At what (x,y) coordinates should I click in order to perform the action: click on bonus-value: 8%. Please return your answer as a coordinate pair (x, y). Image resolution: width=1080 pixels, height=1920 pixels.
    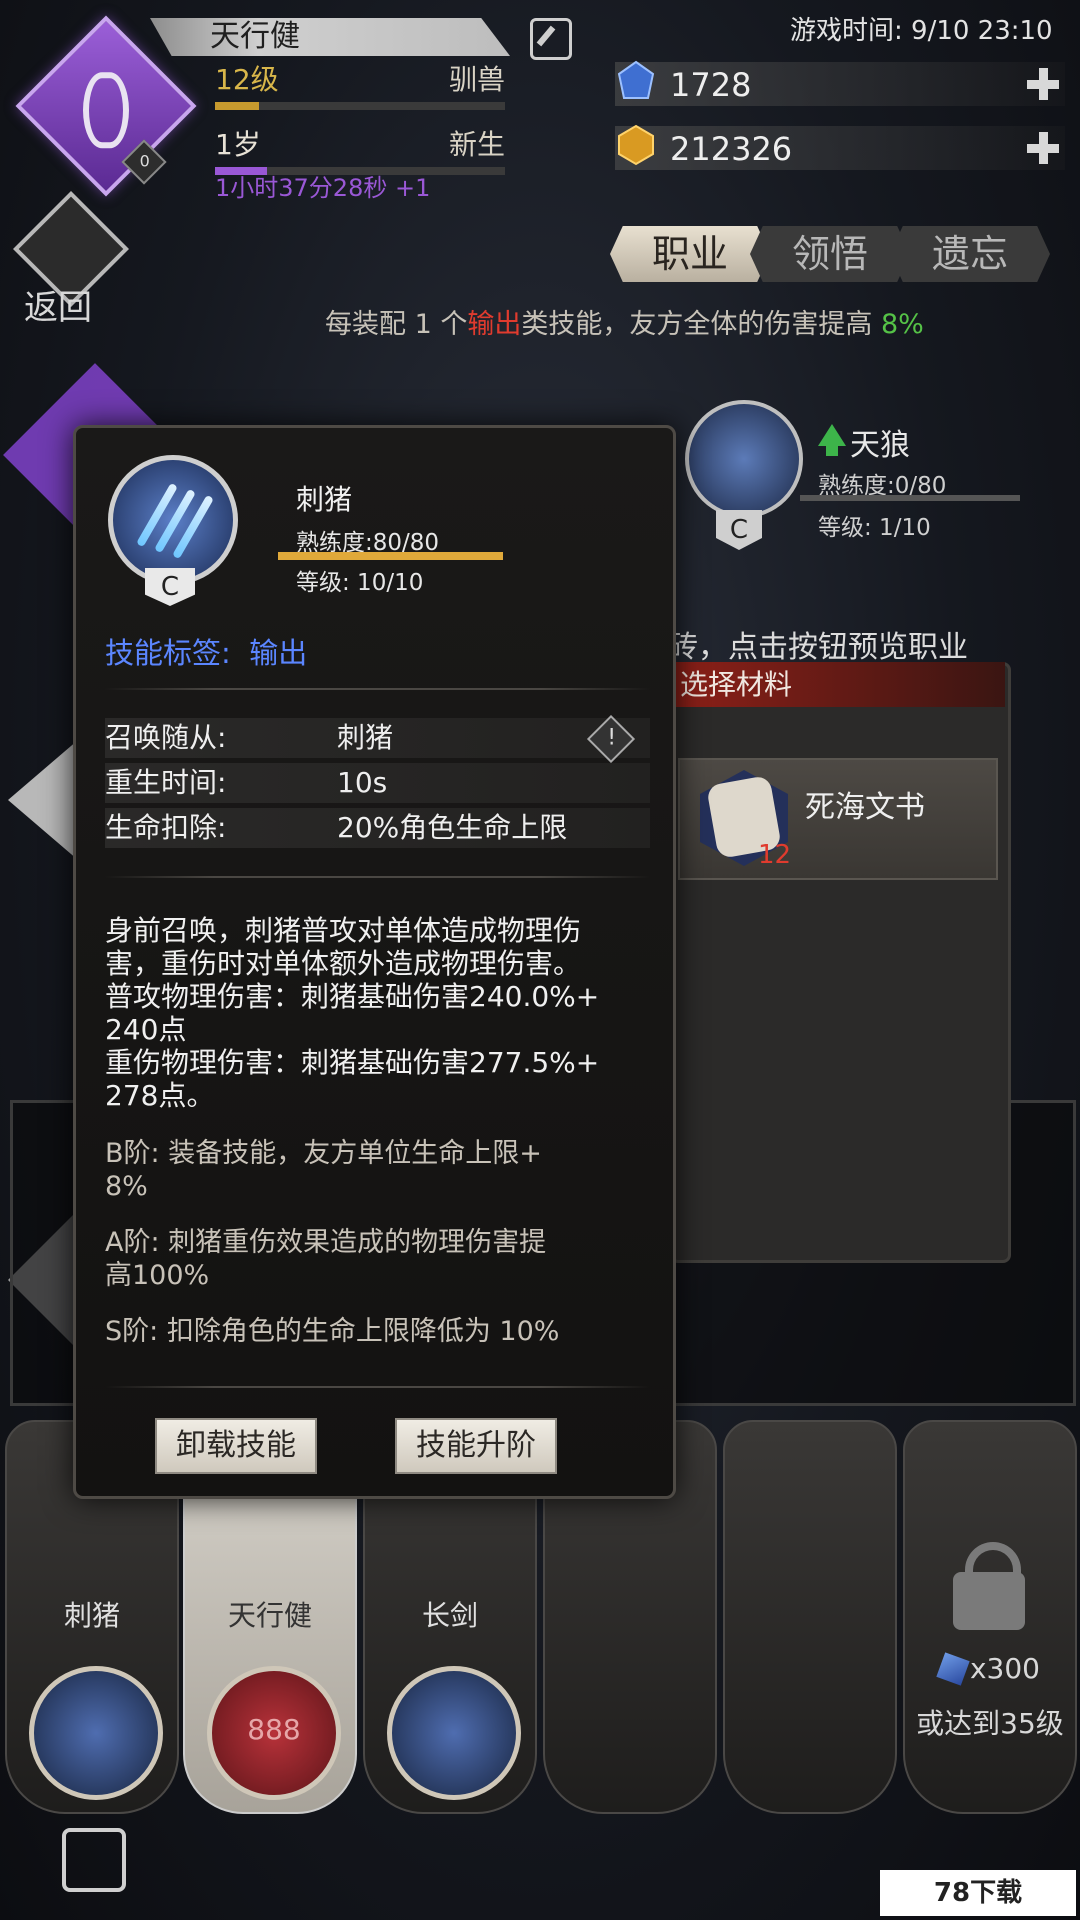
    Looking at the image, I should click on (902, 324).